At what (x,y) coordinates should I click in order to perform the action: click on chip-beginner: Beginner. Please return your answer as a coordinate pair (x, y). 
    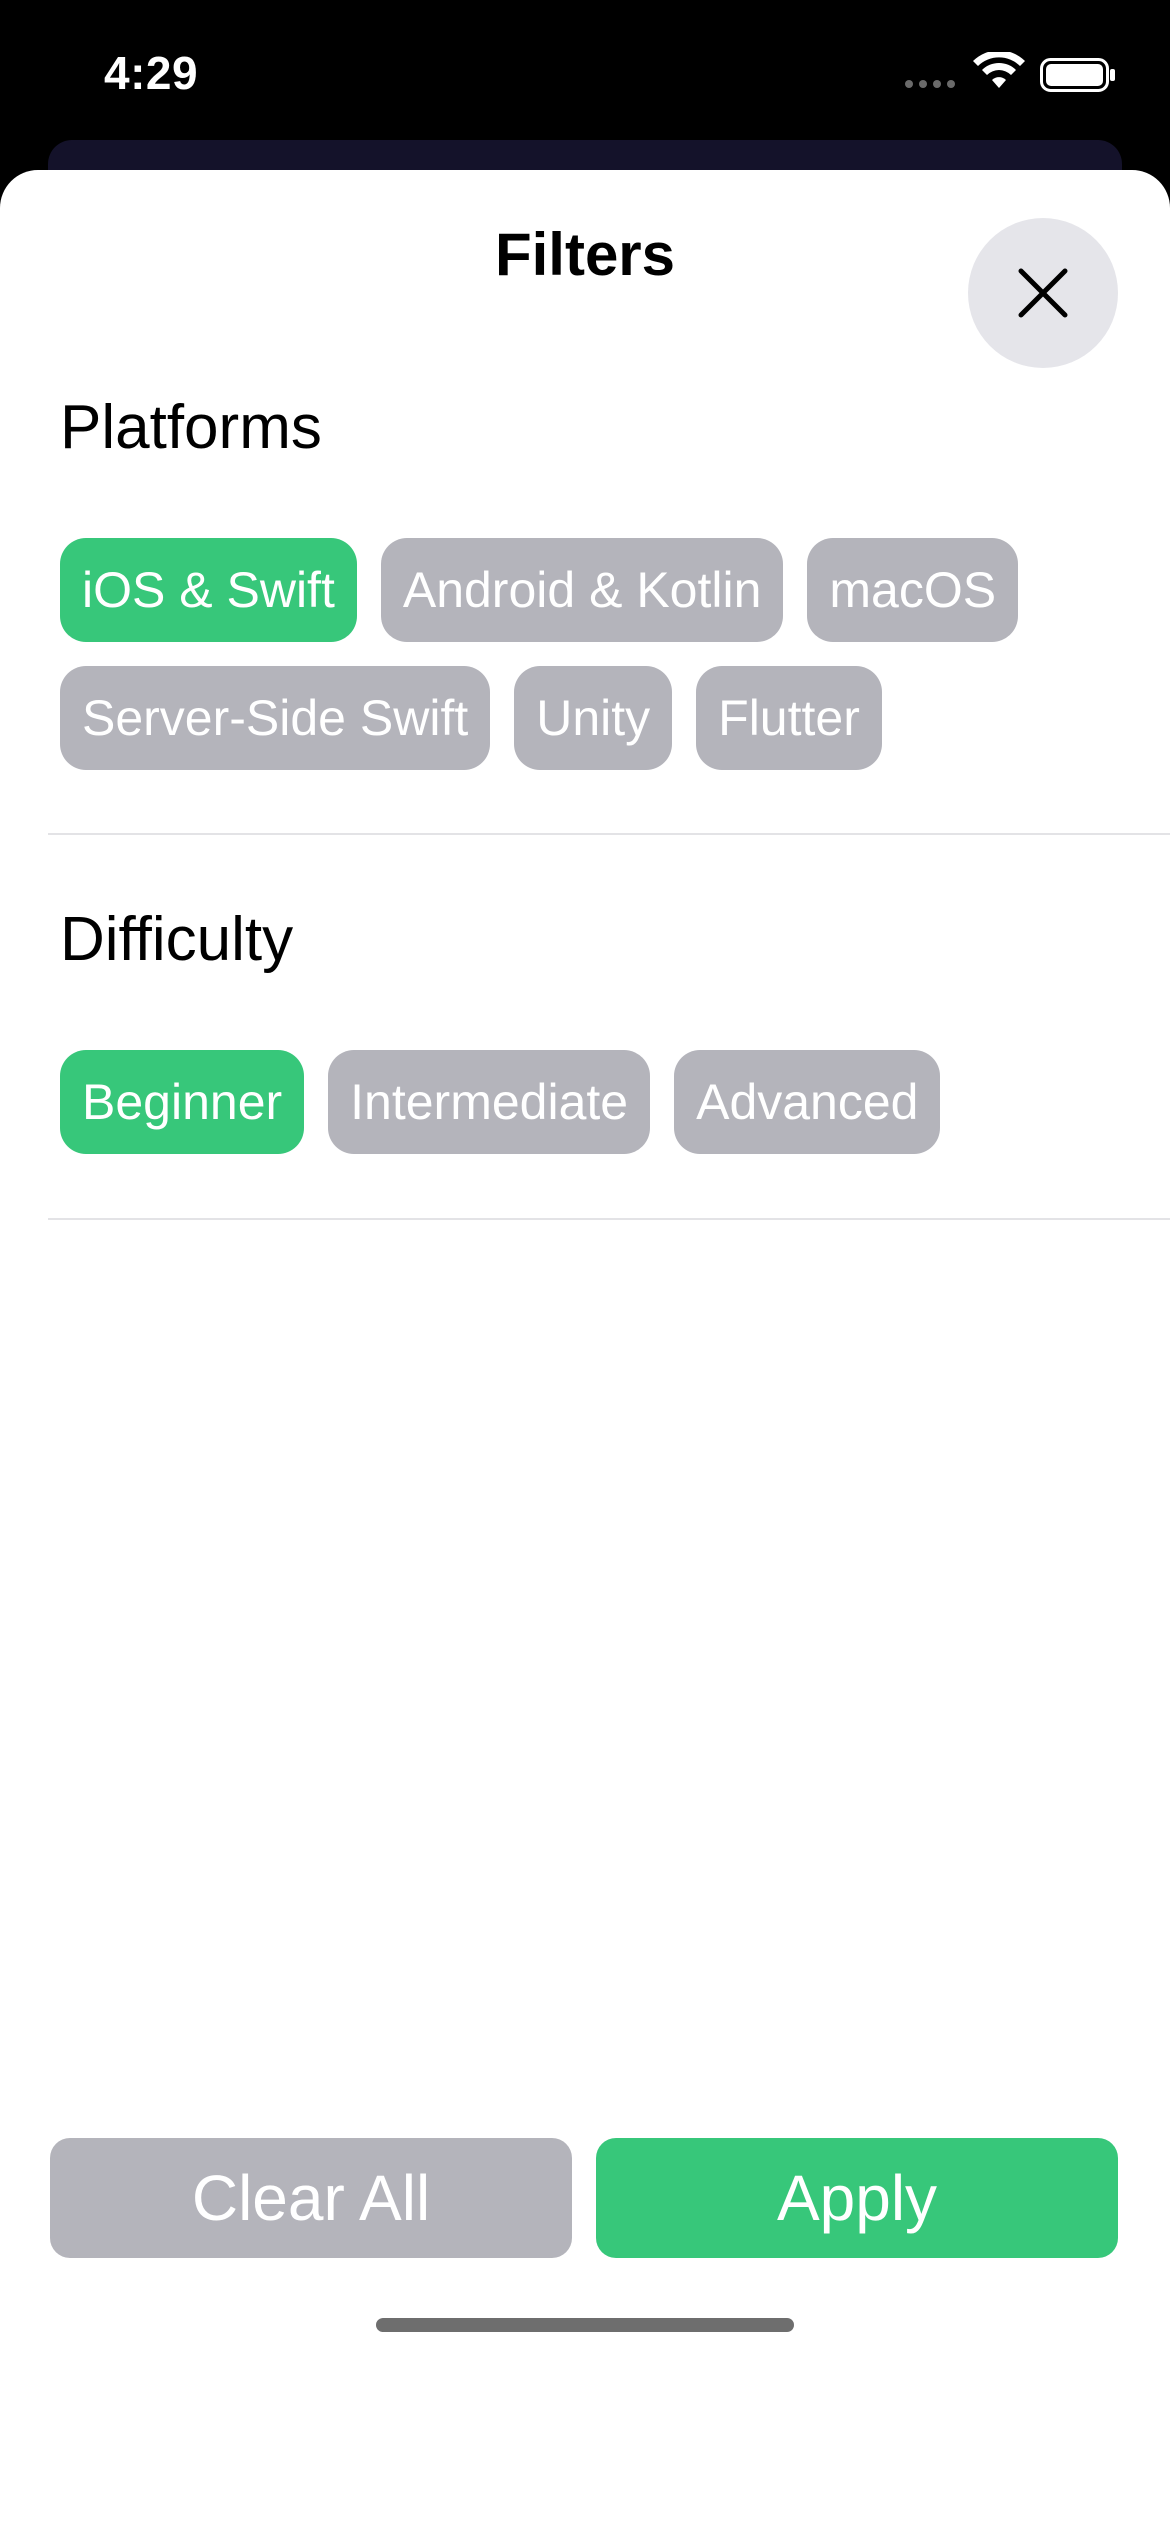
    Looking at the image, I should click on (182, 1102).